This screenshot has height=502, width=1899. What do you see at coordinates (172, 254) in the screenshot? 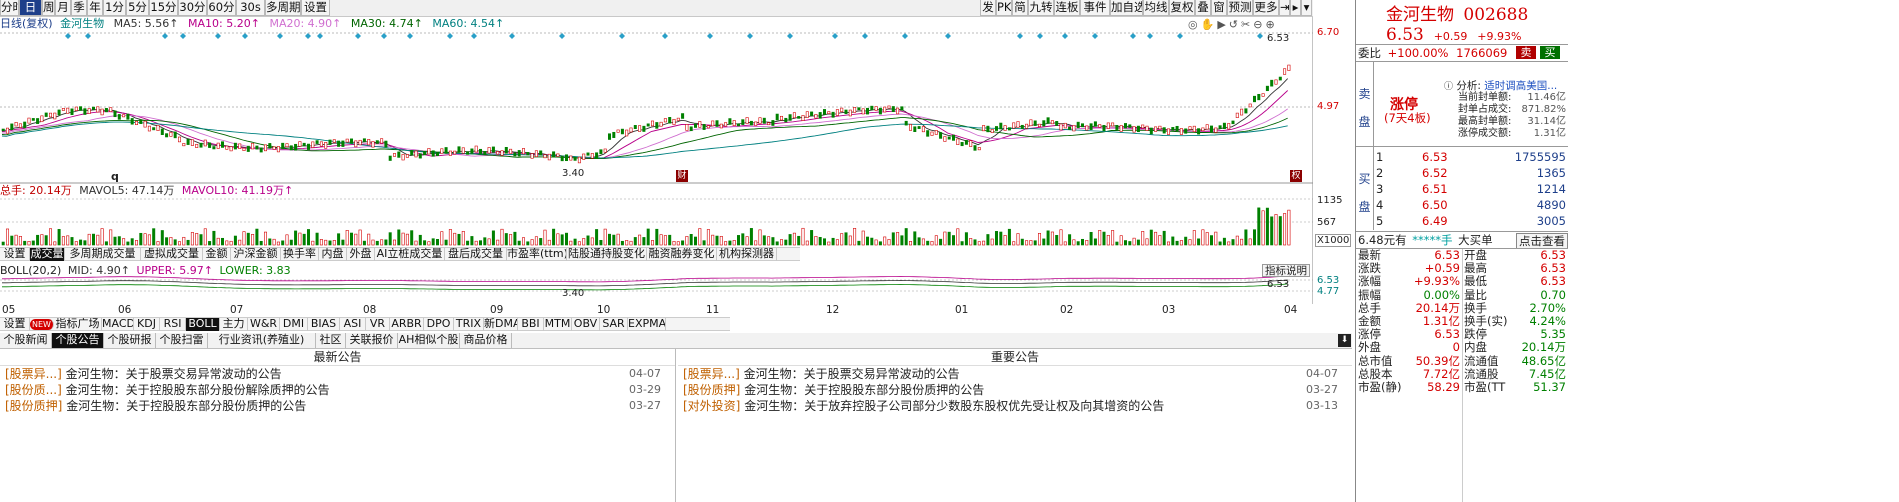
I see `volume-tab-3: 虚拟成交量` at bounding box center [172, 254].